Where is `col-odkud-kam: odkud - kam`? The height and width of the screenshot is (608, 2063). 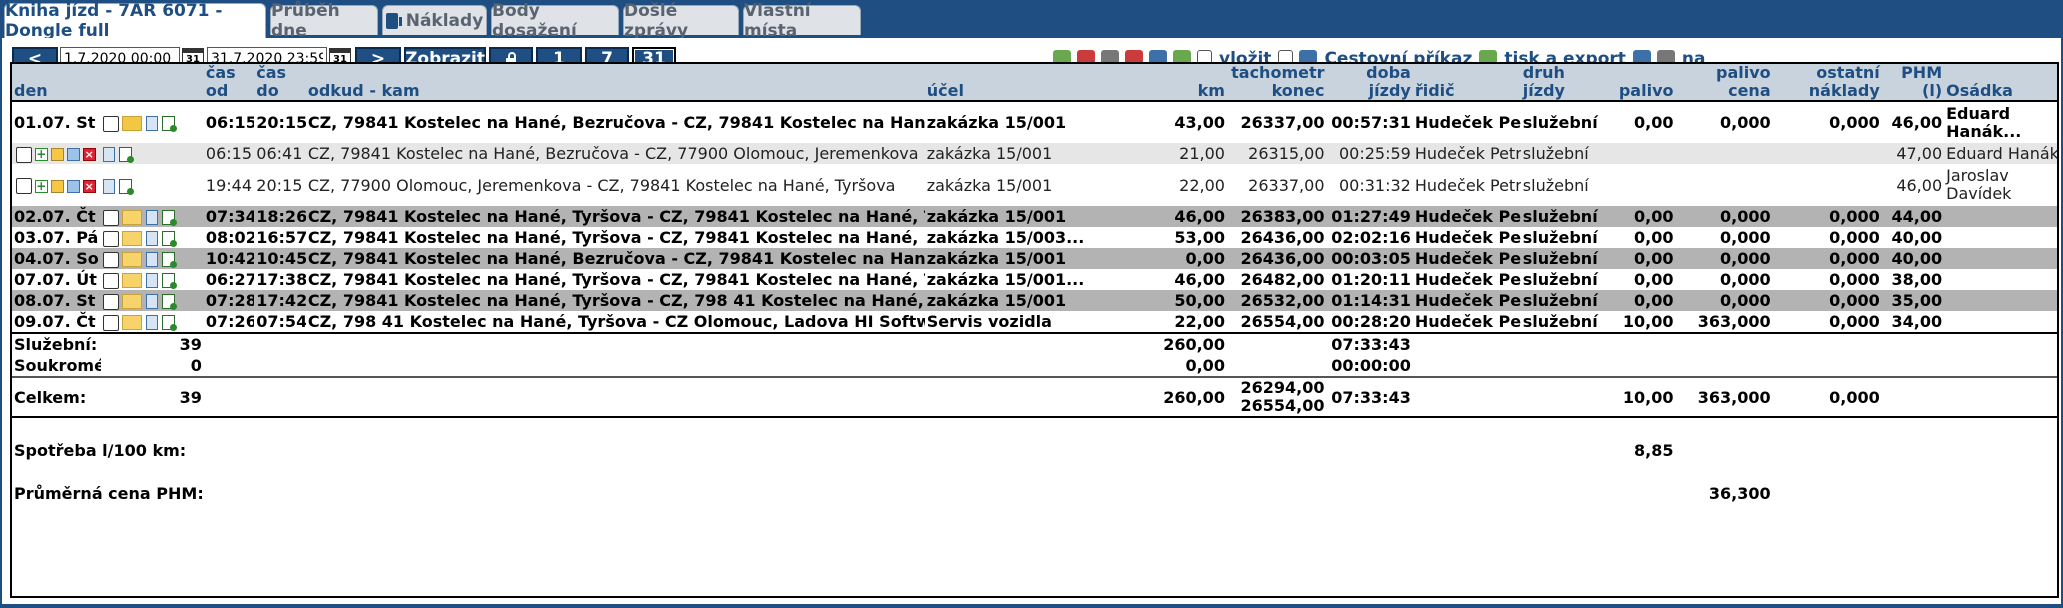 col-odkud-kam: odkud - kam is located at coordinates (615, 83).